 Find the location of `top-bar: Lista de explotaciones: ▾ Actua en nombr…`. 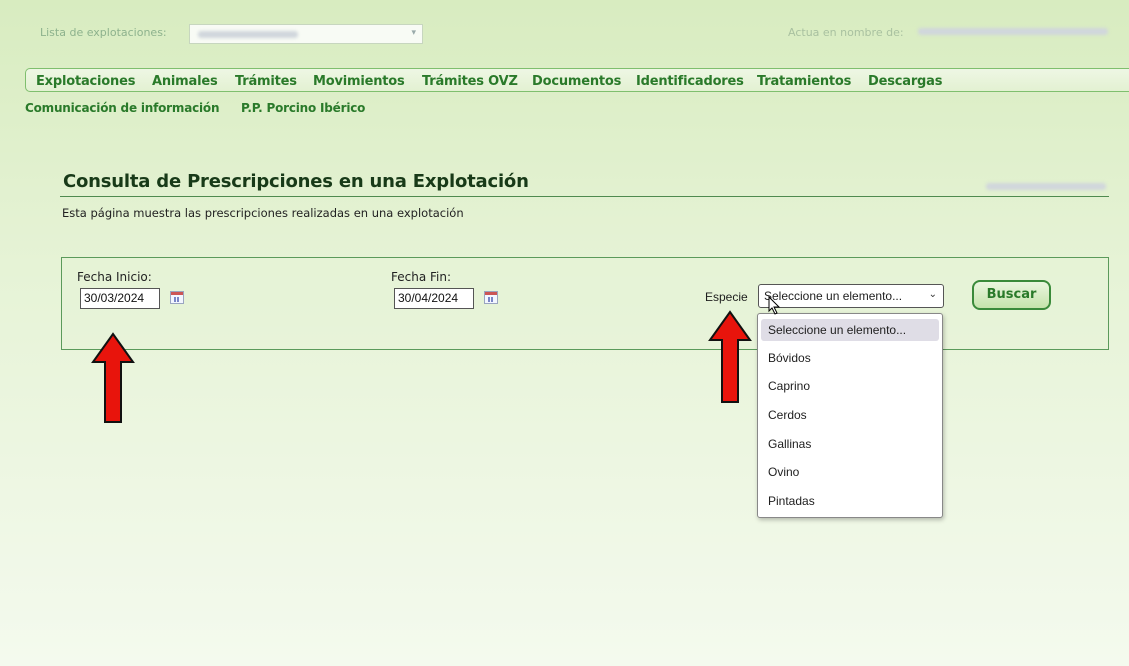

top-bar: Lista de explotaciones: ▾ Actua en nombr… is located at coordinates (564, 31).